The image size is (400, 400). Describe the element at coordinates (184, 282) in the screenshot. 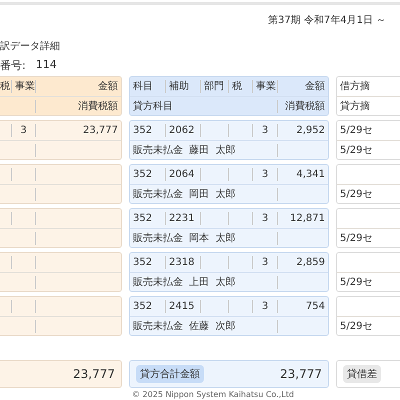

I see `table-cell: 販売未払金 上田 太郎` at that location.